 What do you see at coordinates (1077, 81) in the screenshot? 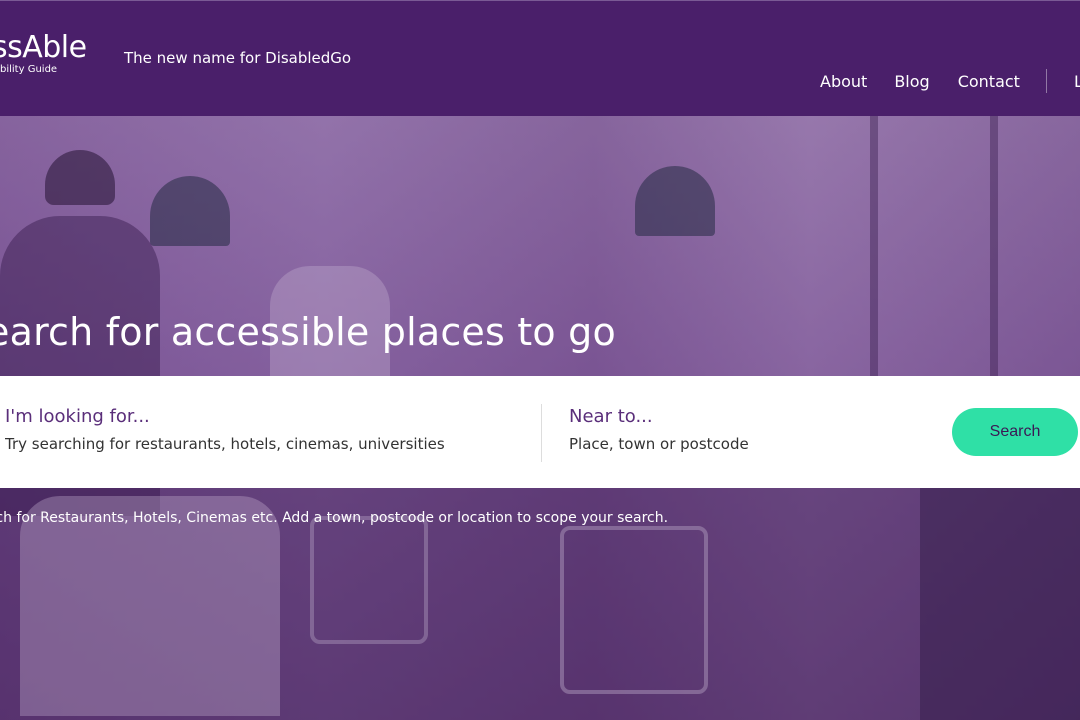
I see `nav-login: L` at bounding box center [1077, 81].